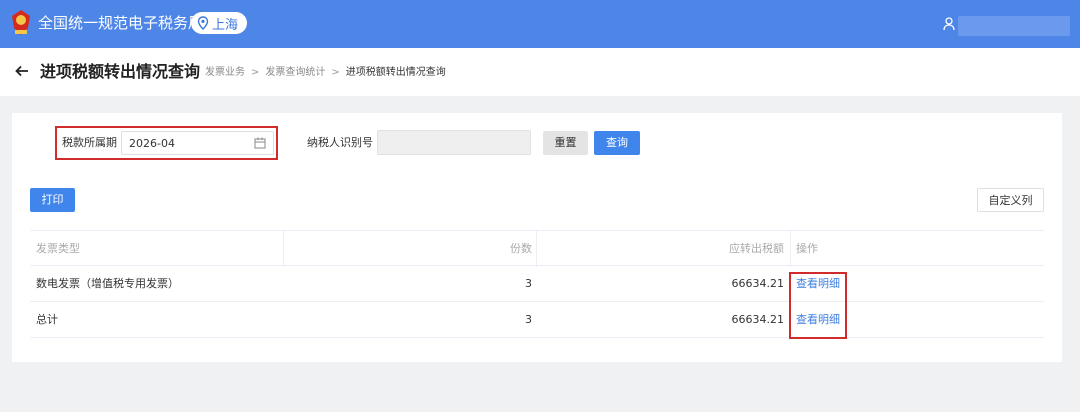 This screenshot has height=412, width=1080. Describe the element at coordinates (807, 248) in the screenshot. I see `column-header-action: 操作` at that location.